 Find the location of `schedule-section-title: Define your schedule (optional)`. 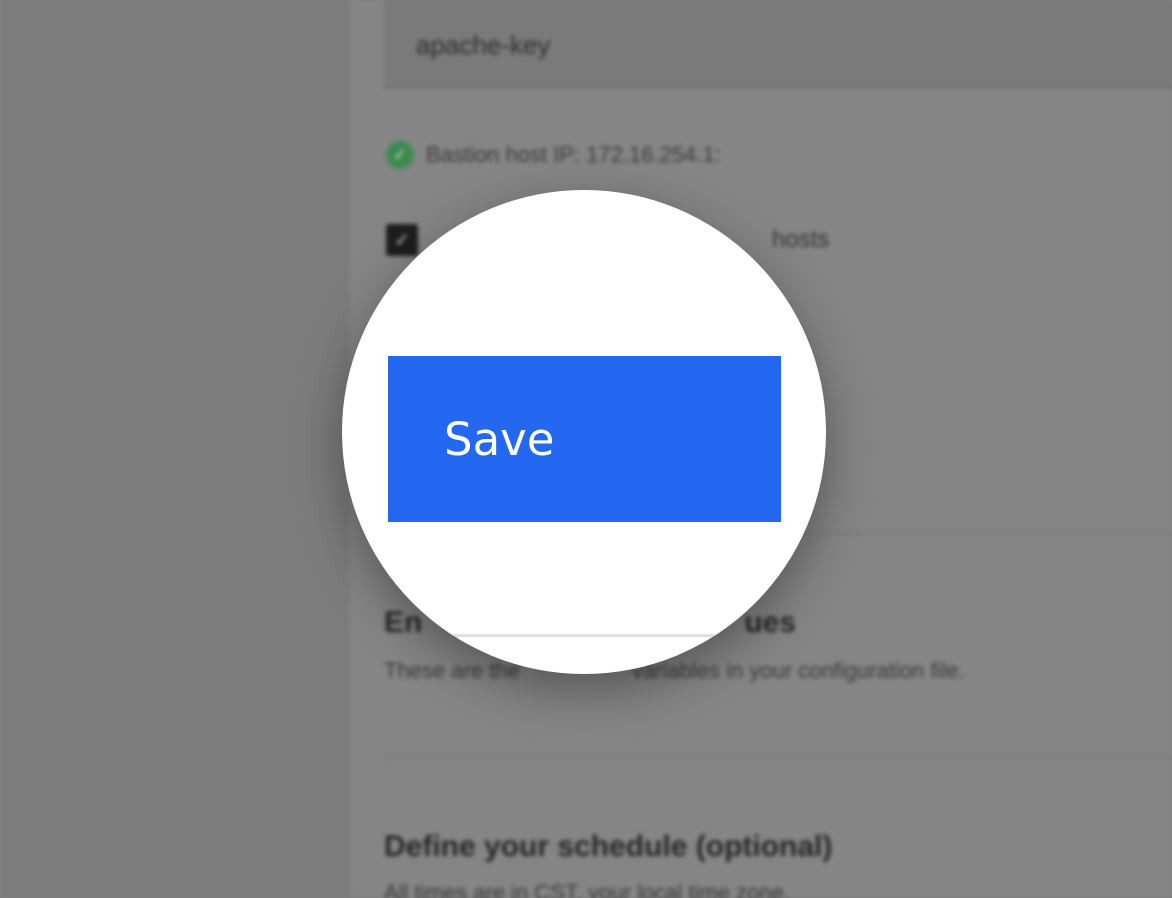

schedule-section-title: Define your schedule (optional) is located at coordinates (608, 846).